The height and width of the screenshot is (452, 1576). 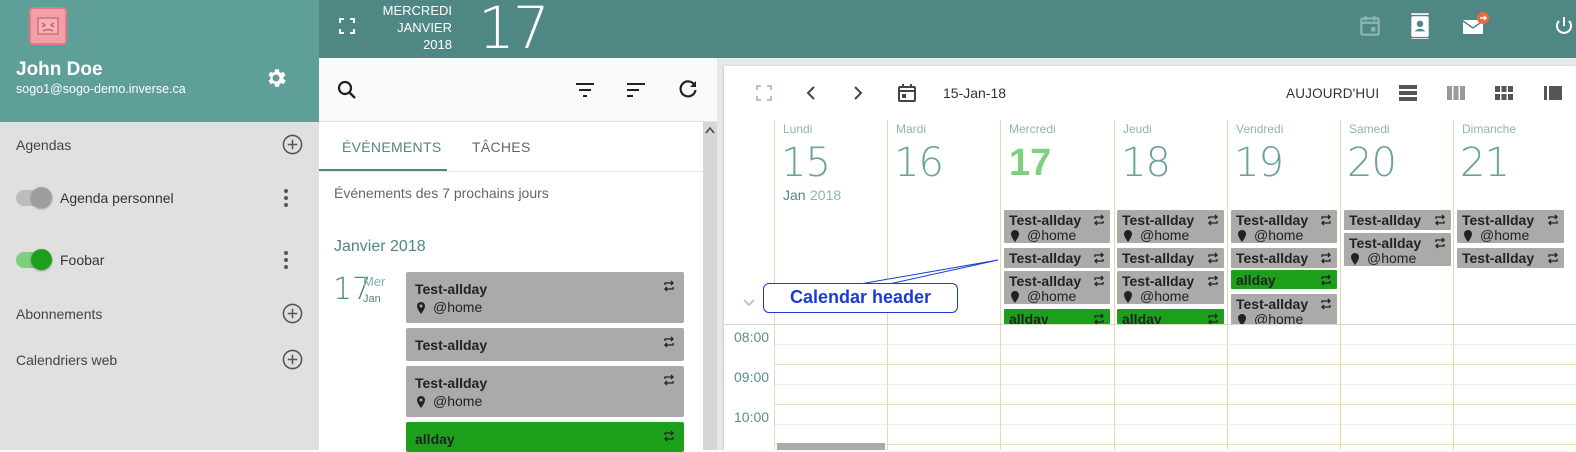 What do you see at coordinates (101, 89) in the screenshot?
I see `user-email: sogo1@sogo-demo.inverse.ca` at bounding box center [101, 89].